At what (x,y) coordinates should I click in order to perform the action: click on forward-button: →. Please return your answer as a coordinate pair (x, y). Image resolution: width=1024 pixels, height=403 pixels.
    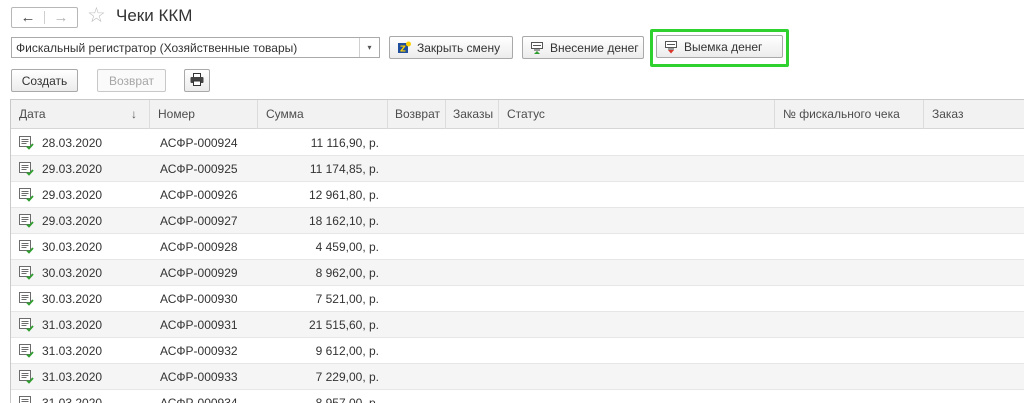
    Looking at the image, I should click on (61, 17).